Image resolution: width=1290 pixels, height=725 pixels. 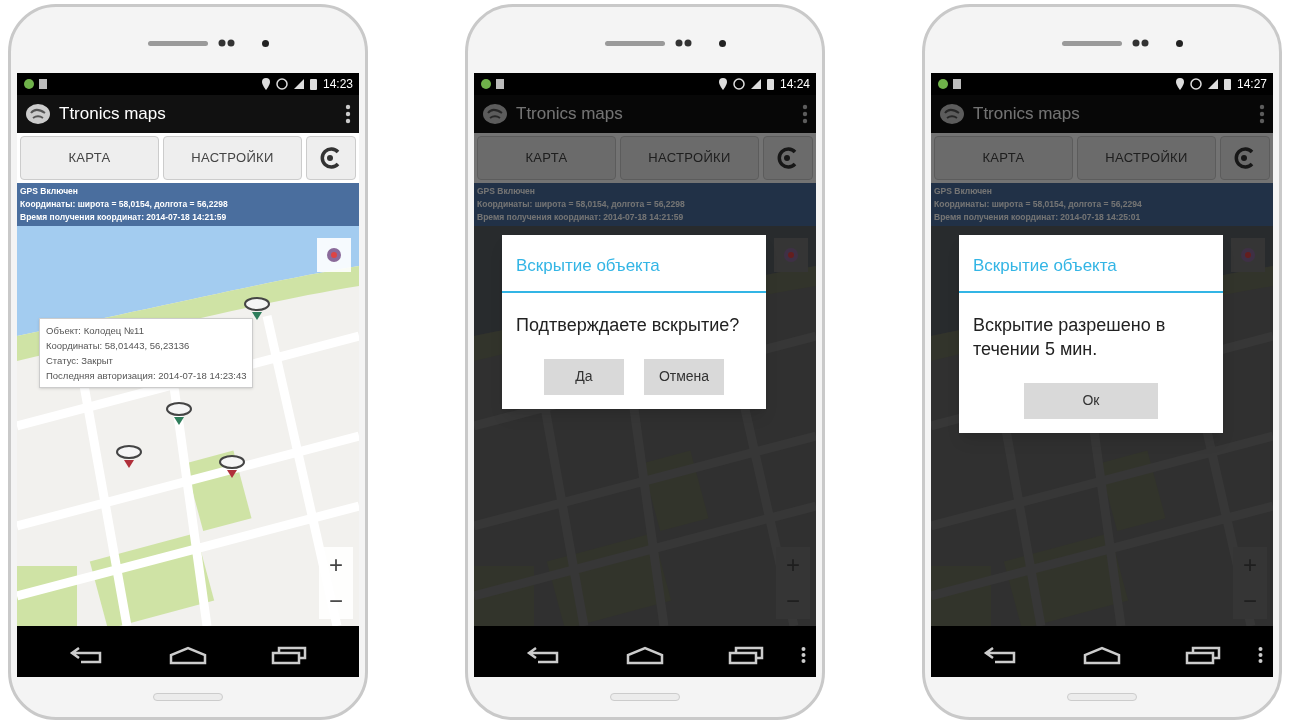 I want to click on dialog-message: Подтверждаете вскрытие?, so click(x=628, y=325).